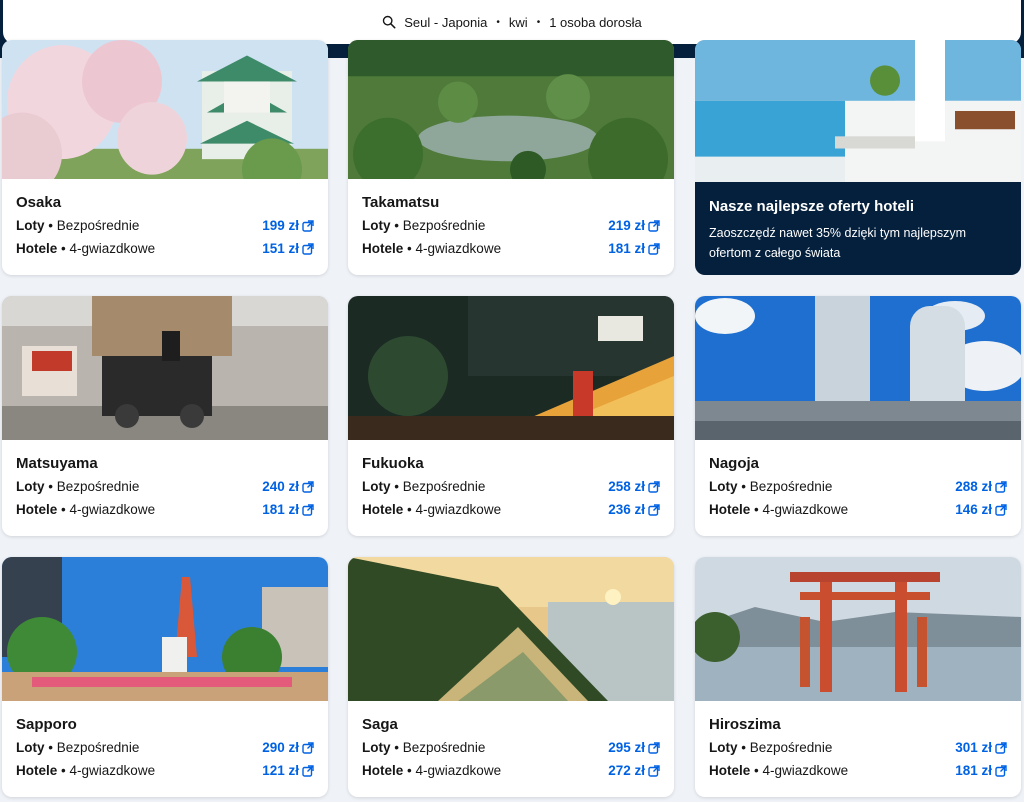 This screenshot has height=802, width=1024. Describe the element at coordinates (288, 225) in the screenshot. I see `flight-price-link: 199 zł` at that location.